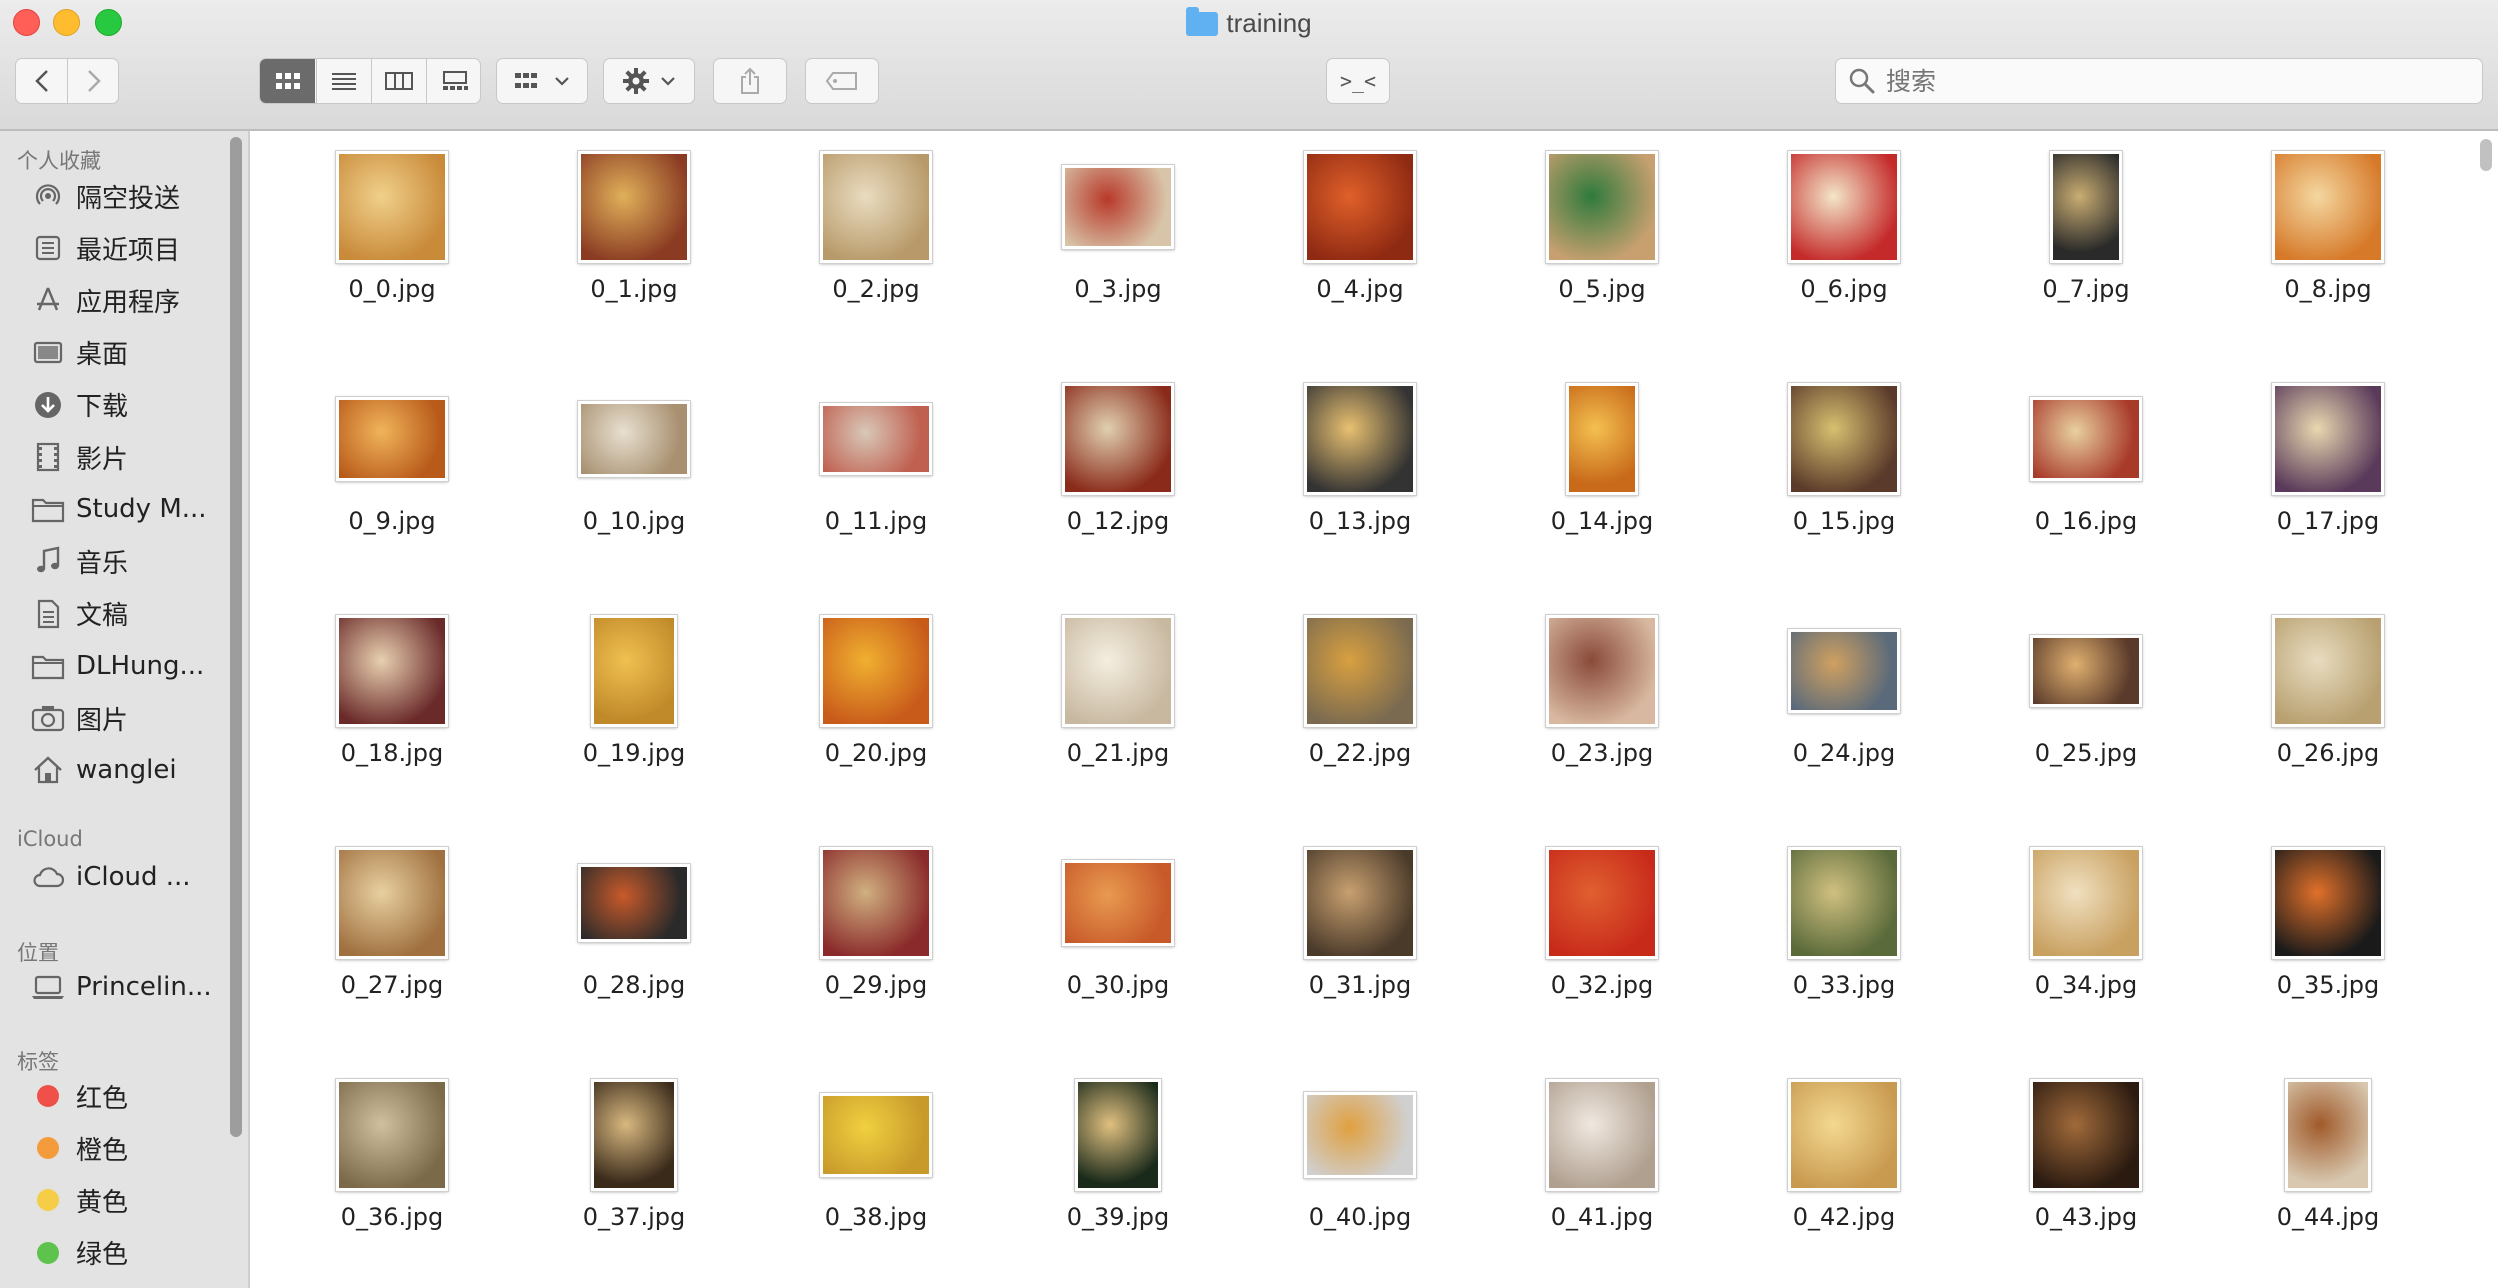 This screenshot has width=2498, height=1288. I want to click on action-menu-button, so click(649, 81).